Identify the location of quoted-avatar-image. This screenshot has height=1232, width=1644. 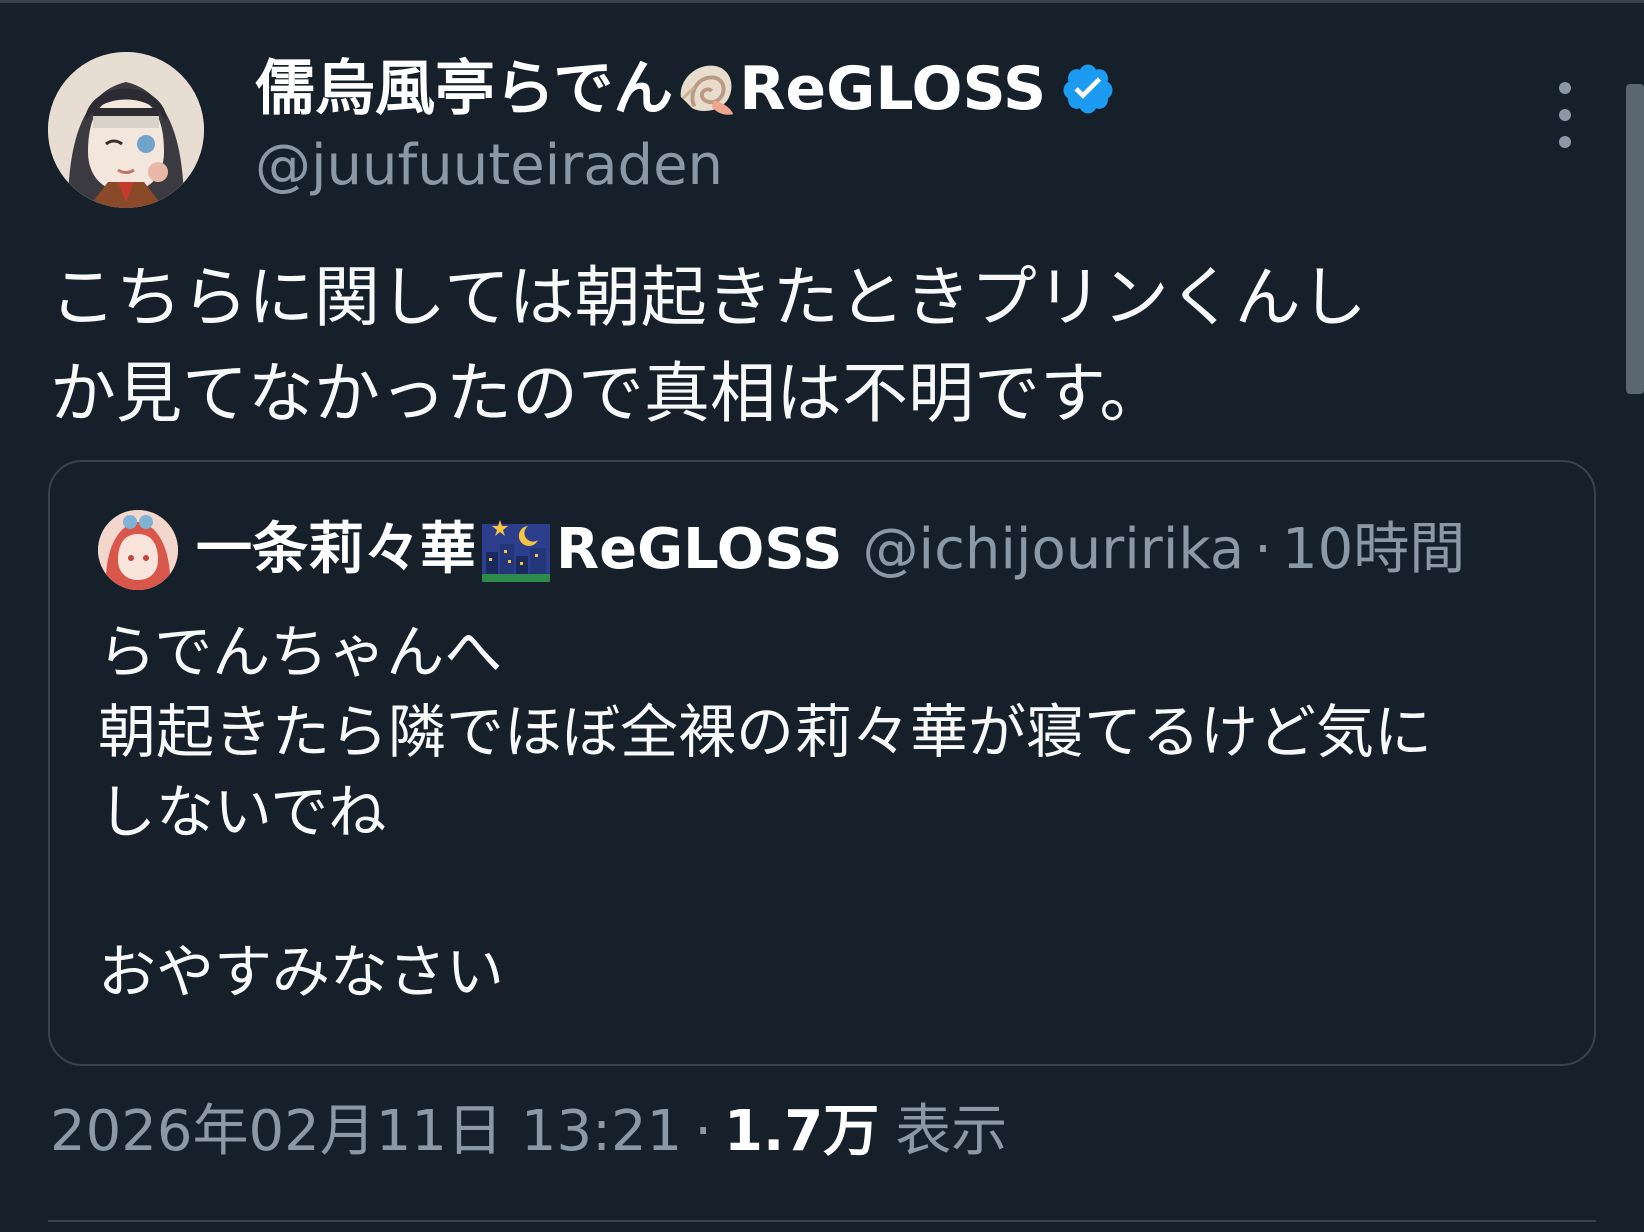
(138, 550).